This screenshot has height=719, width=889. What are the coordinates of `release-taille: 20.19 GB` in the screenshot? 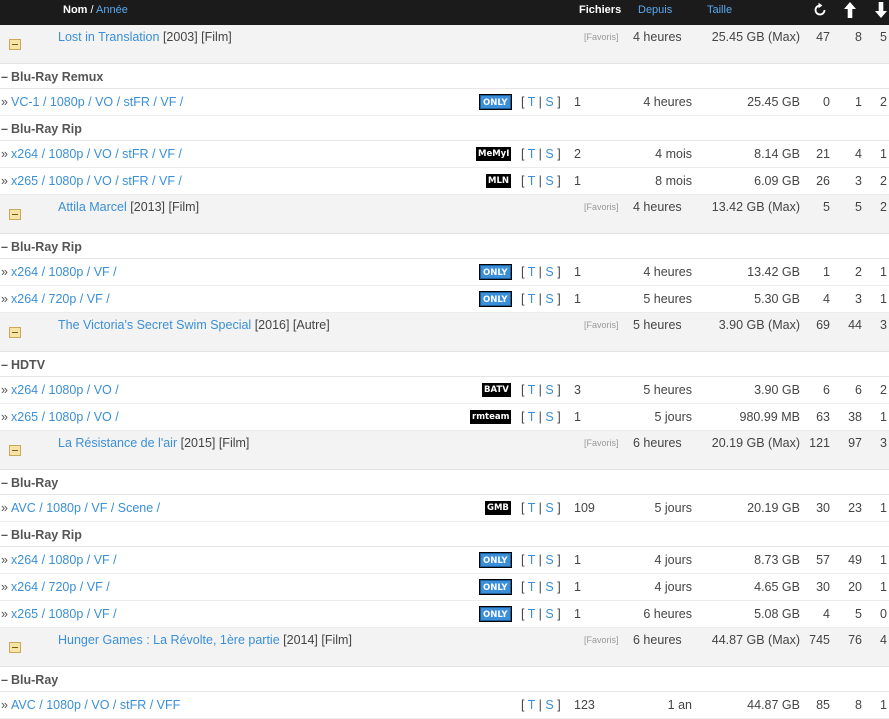 It's located at (773, 508).